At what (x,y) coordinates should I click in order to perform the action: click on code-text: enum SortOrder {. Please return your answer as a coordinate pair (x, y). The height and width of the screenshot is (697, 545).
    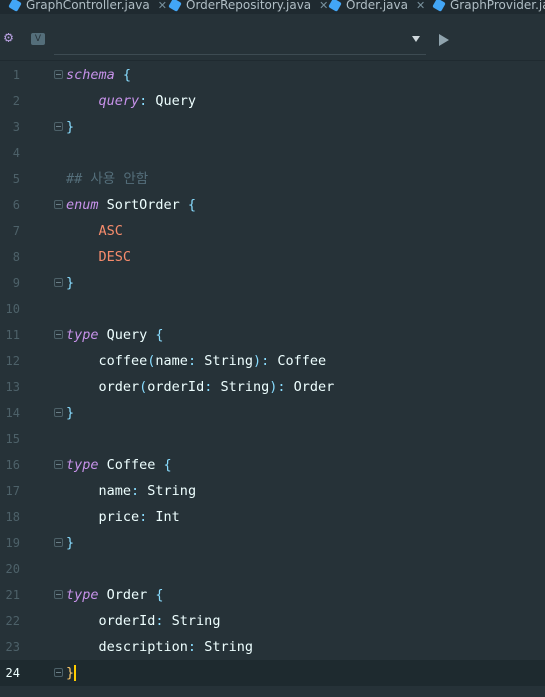
    Looking at the image, I should click on (131, 205).